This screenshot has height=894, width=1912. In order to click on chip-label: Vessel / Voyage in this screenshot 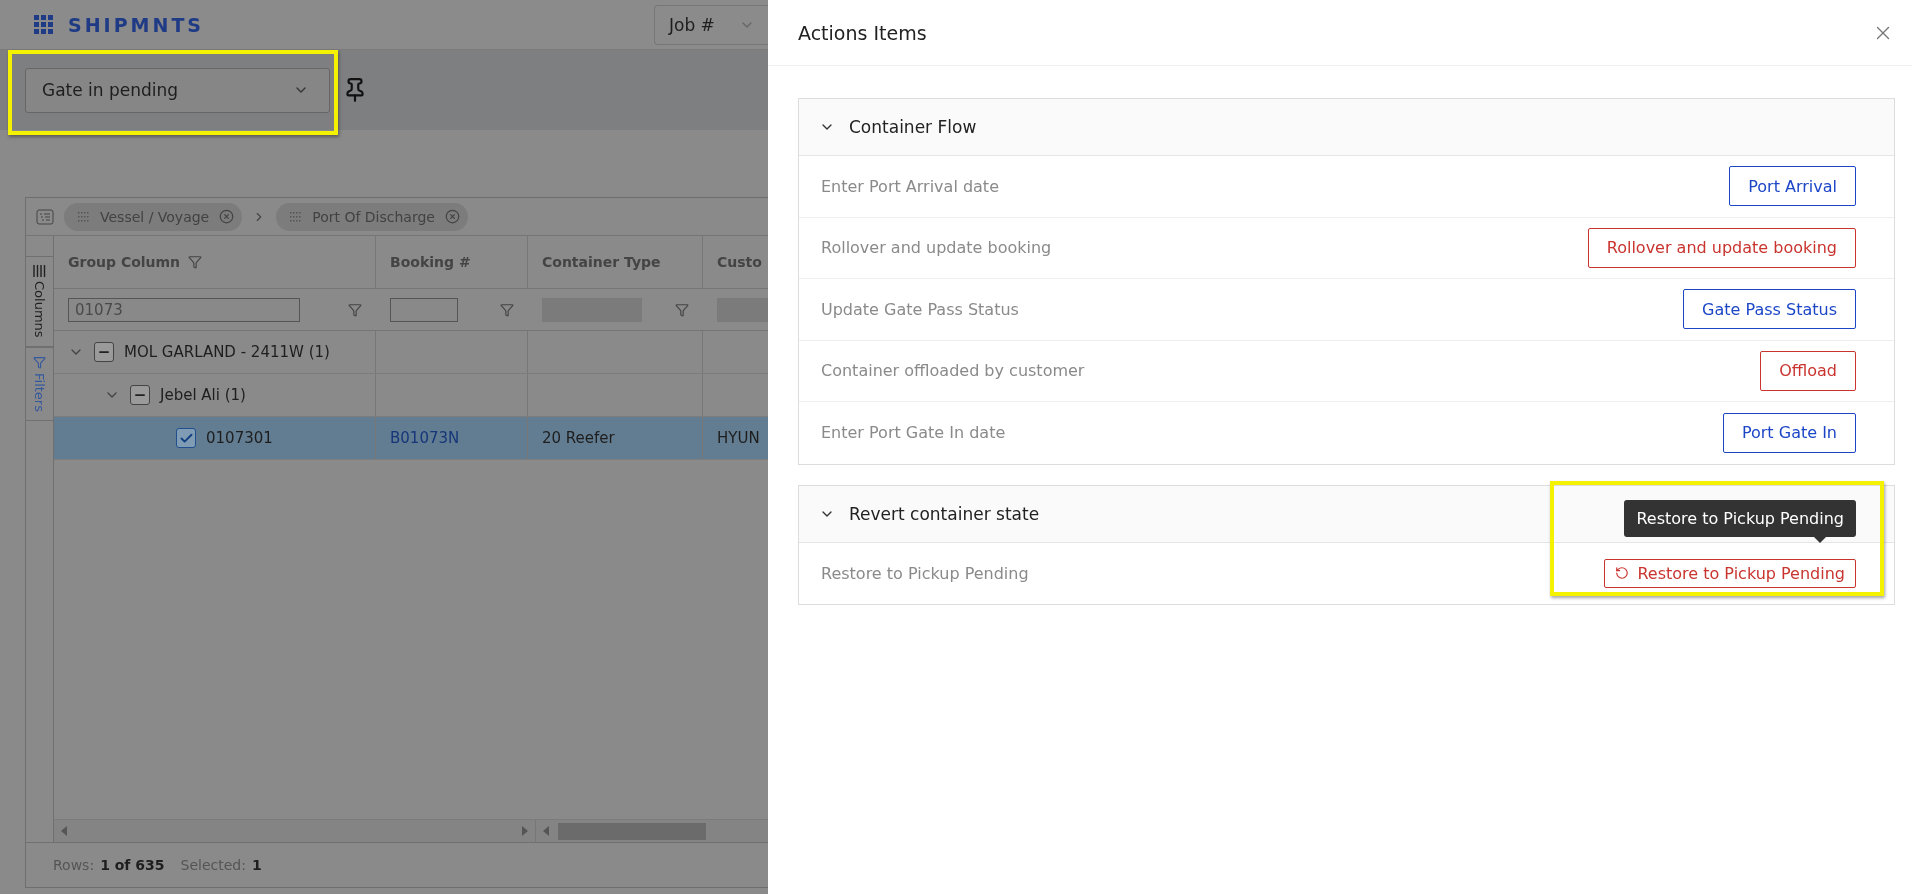, I will do `click(155, 216)`.